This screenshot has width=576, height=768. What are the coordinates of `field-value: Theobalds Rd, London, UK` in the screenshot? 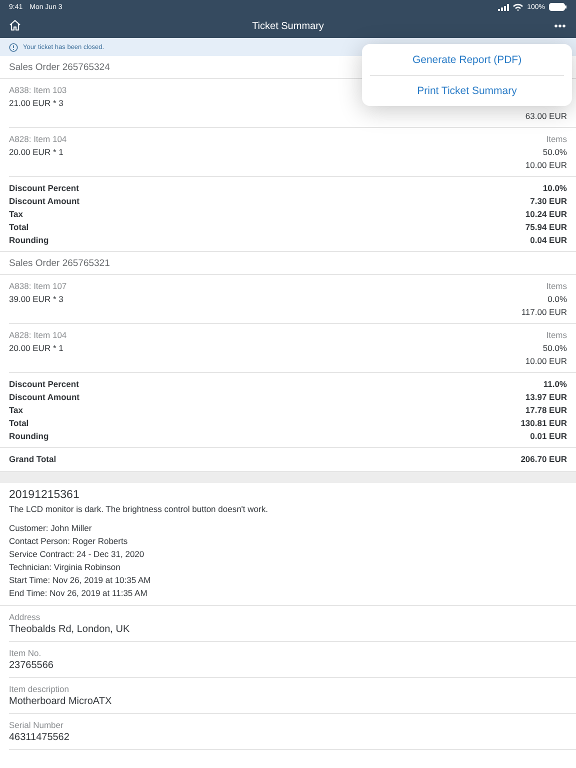 It's located at (70, 630).